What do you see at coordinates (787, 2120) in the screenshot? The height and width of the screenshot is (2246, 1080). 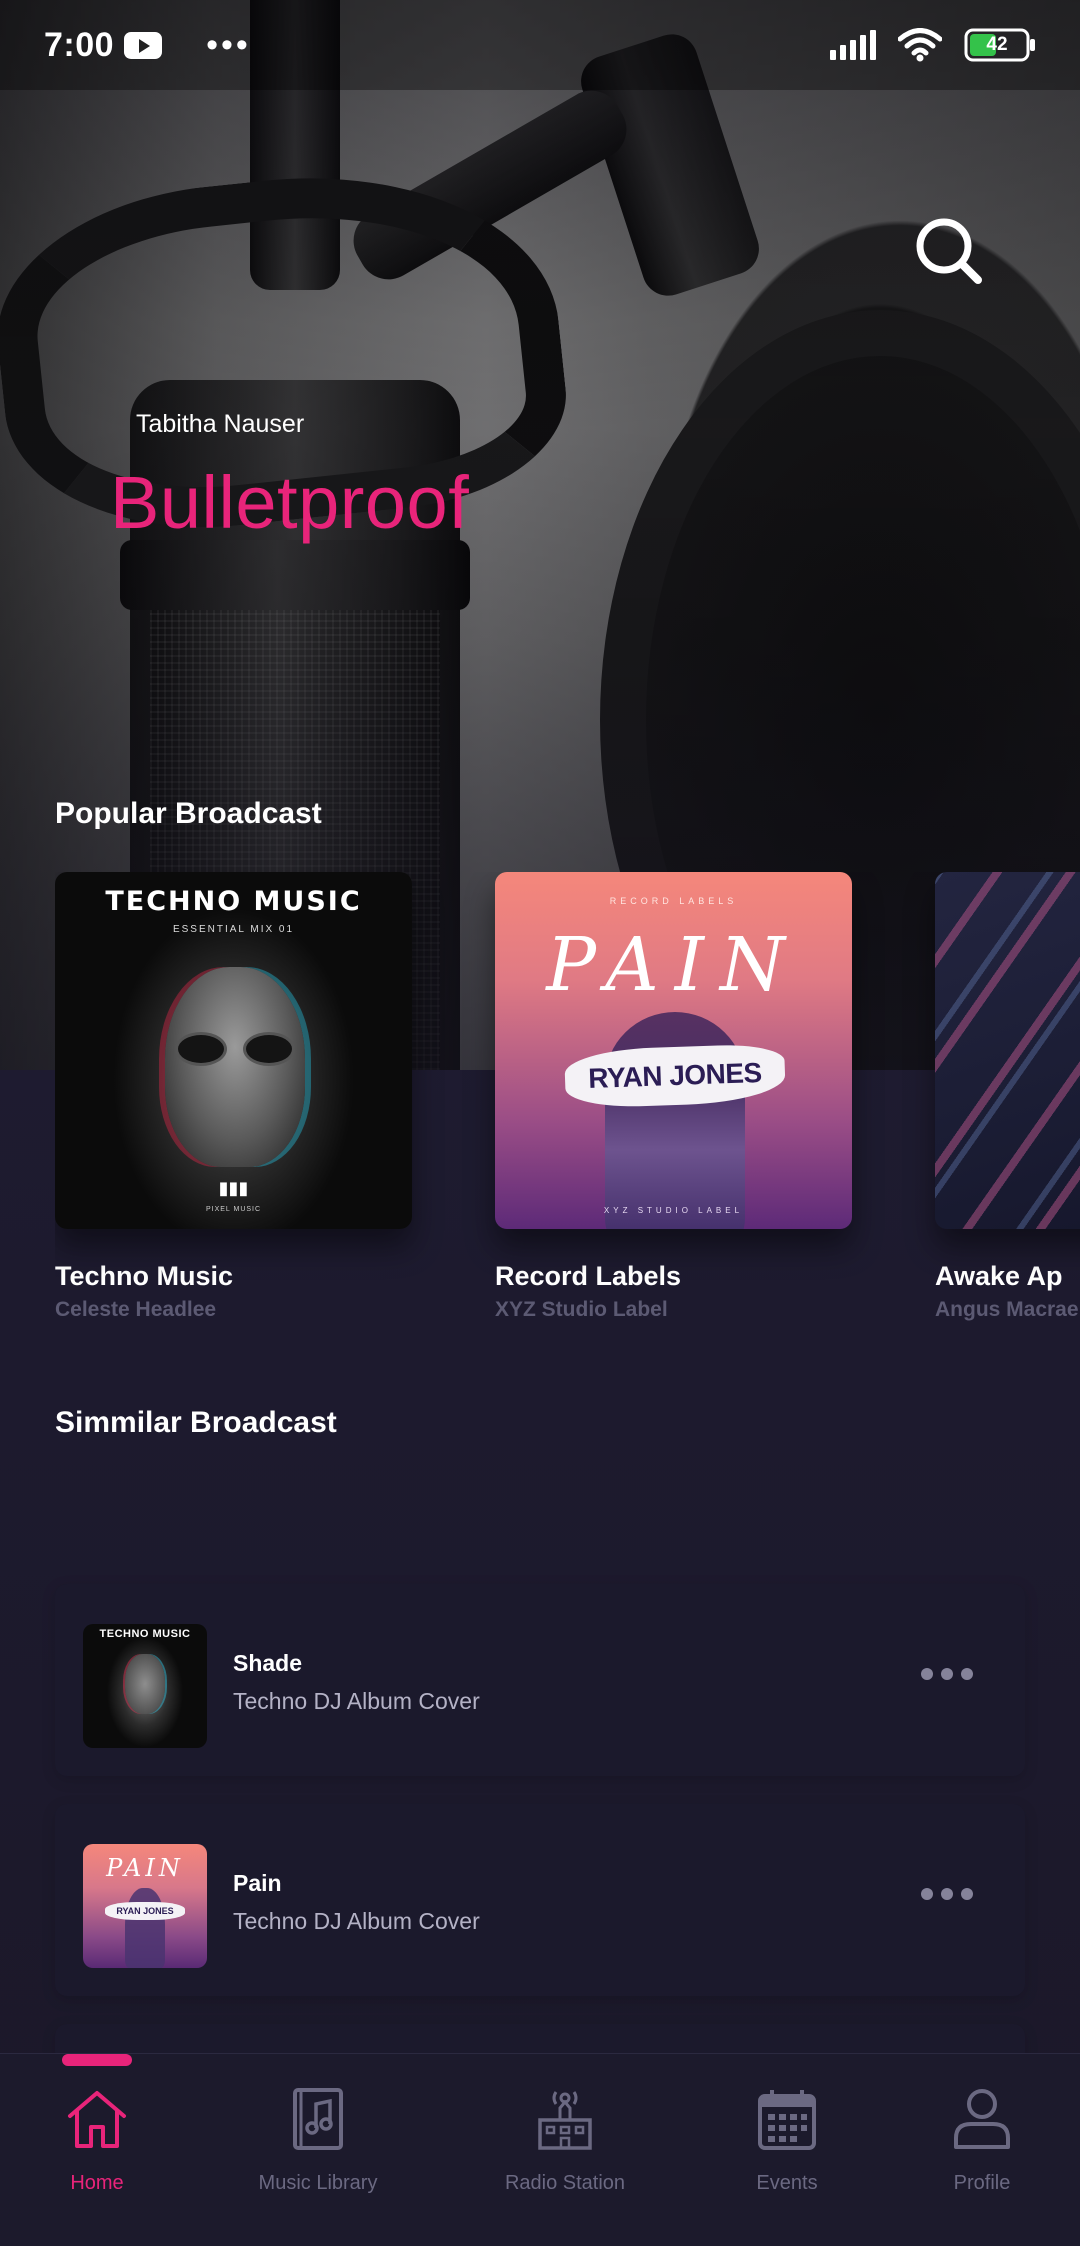 I see `calendar-icon` at bounding box center [787, 2120].